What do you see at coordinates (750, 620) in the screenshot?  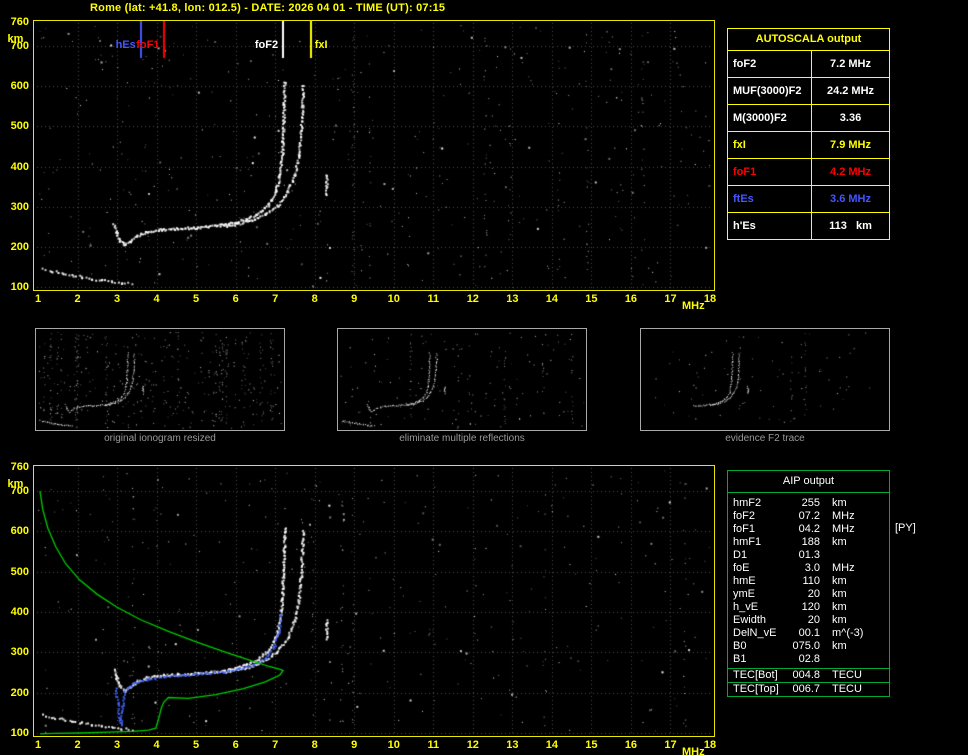 I see `aip-row-name: Ewidth` at bounding box center [750, 620].